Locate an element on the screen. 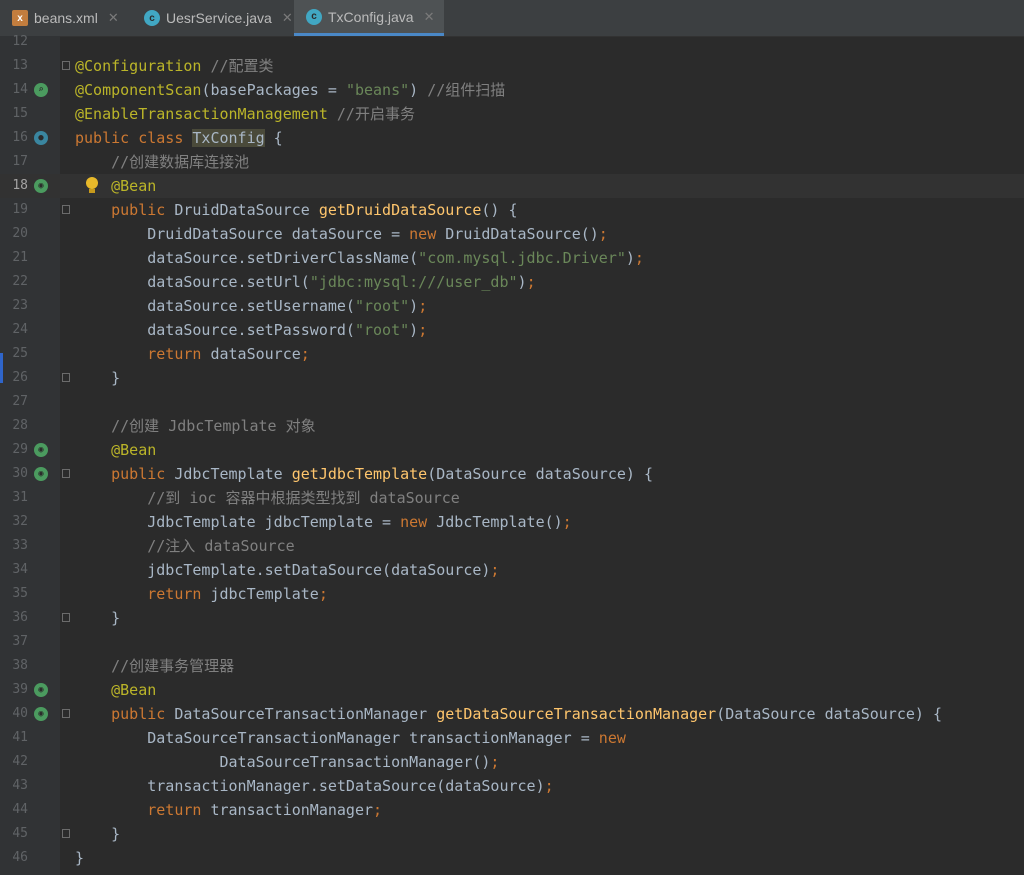 The image size is (1024, 875). line-number: 20 is located at coordinates (20, 233).